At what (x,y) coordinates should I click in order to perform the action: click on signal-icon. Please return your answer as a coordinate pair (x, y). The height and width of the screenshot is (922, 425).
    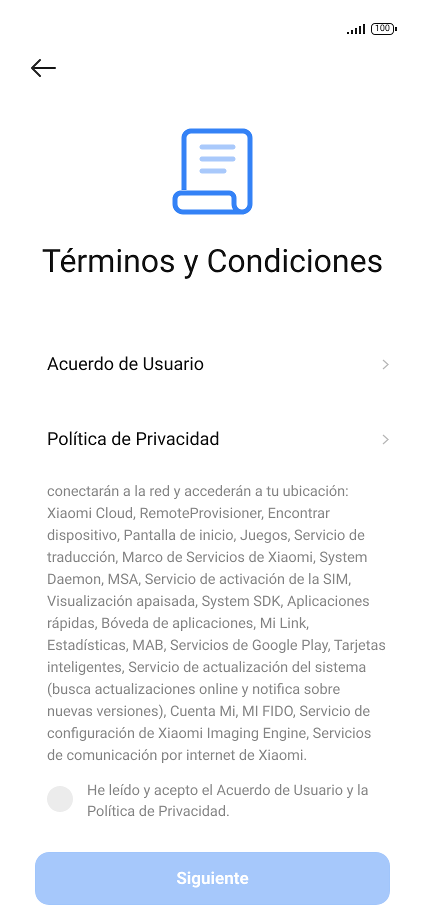
    Looking at the image, I should click on (355, 29).